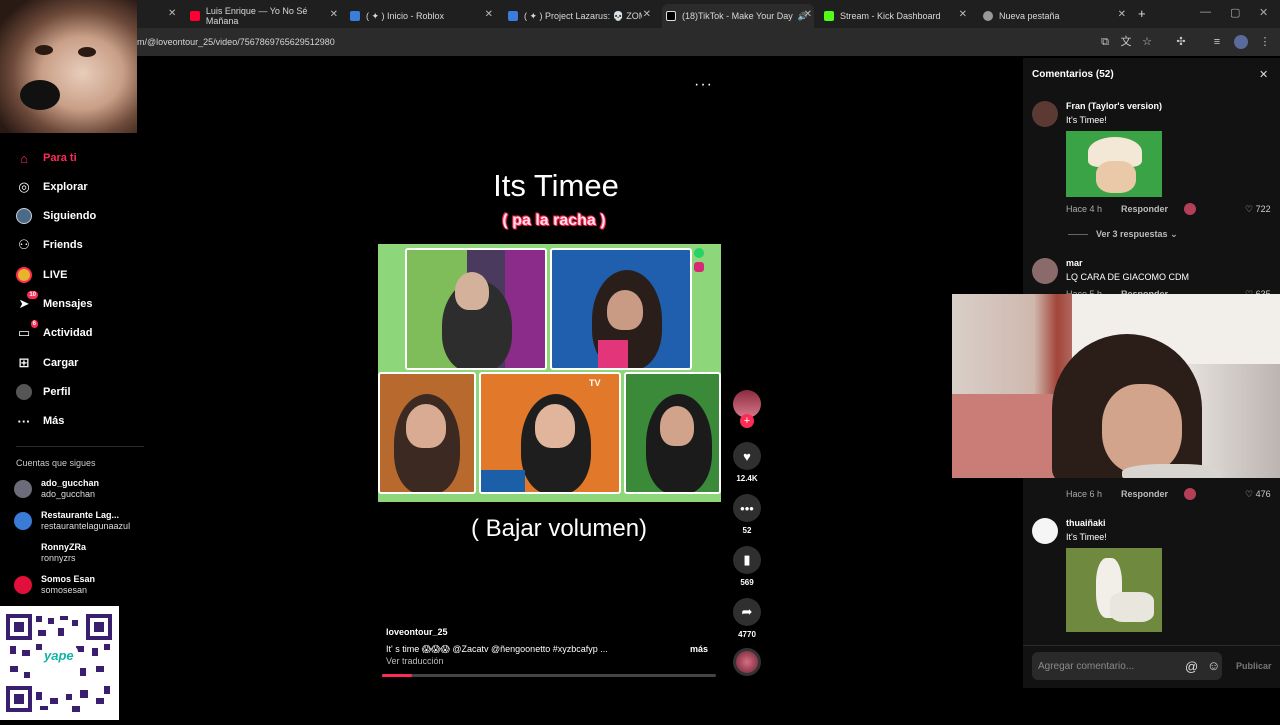 This screenshot has height=725, width=1280. Describe the element at coordinates (24, 392) in the screenshot. I see `profile-icon` at that location.